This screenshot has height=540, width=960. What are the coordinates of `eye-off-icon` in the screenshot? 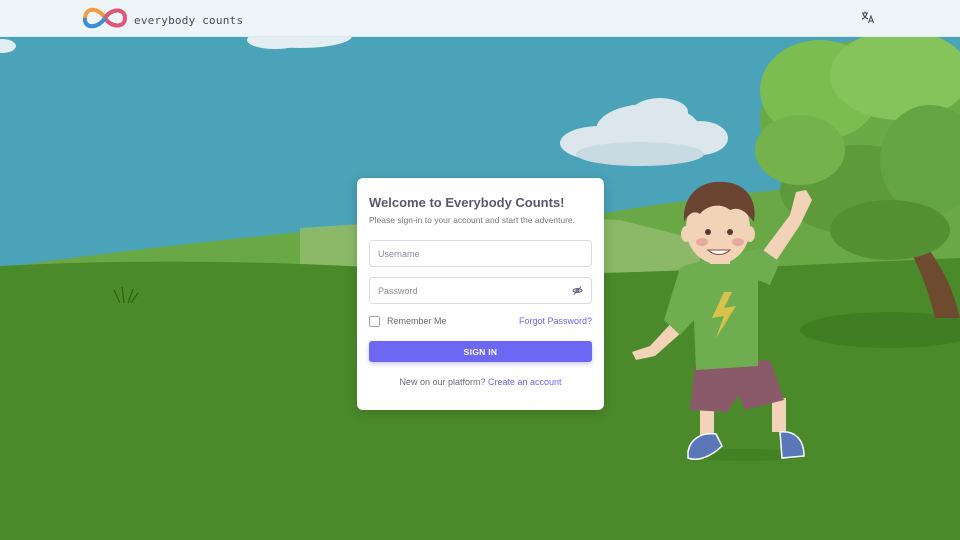 It's located at (577, 291).